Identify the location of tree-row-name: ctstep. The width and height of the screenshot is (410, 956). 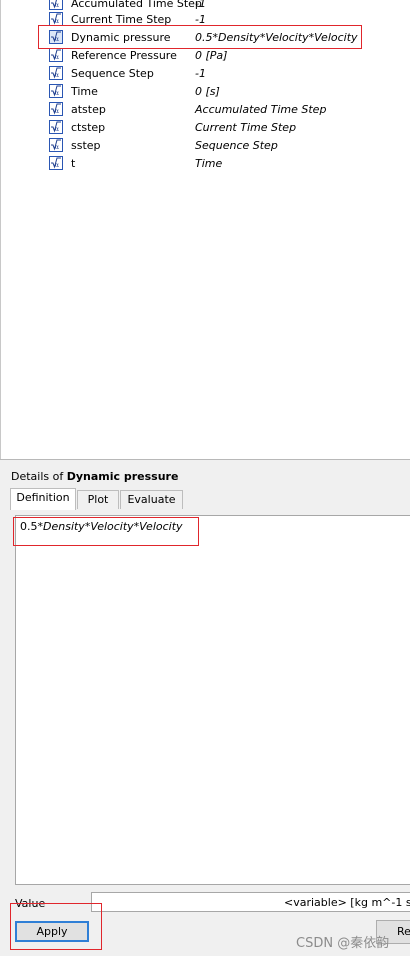
(88, 127).